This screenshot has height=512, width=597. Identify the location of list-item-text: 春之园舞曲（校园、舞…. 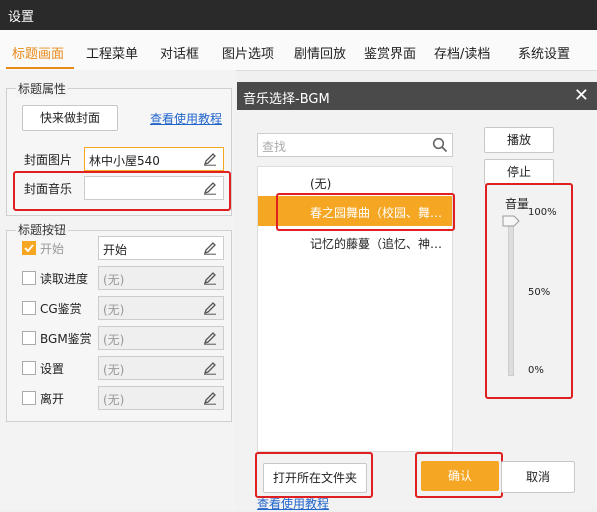
(376, 213).